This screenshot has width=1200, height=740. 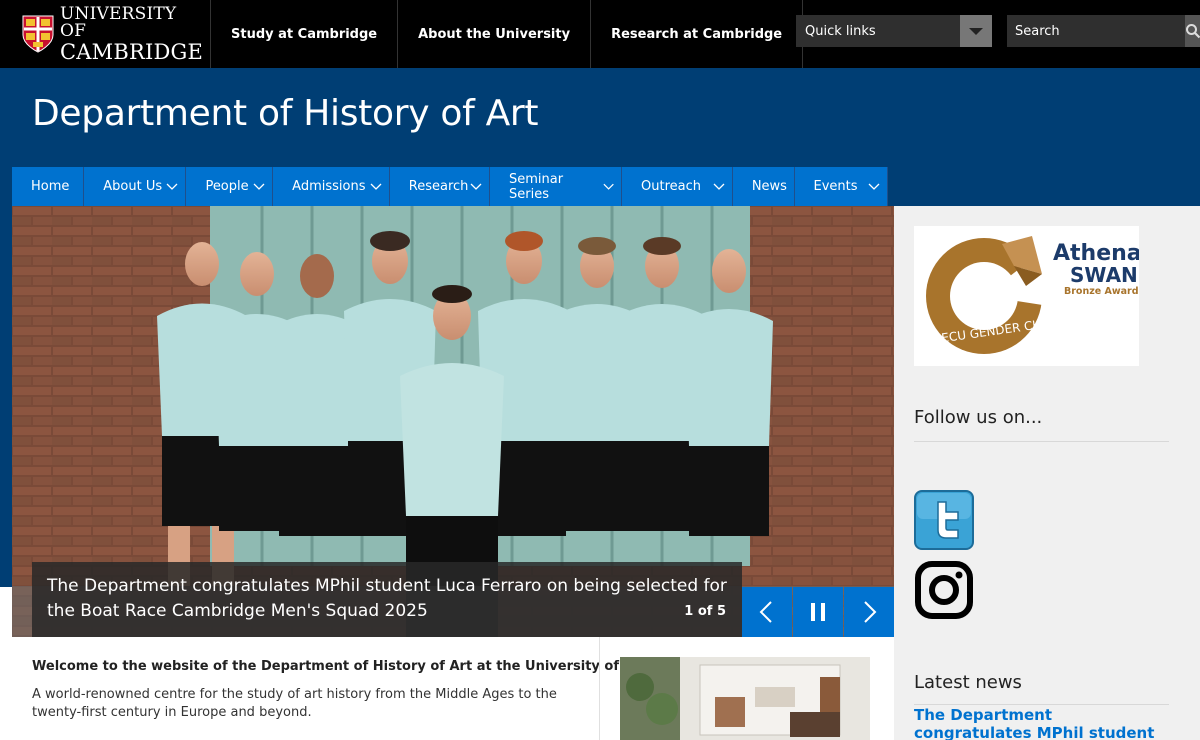 I want to click on twitter-icon, so click(x=944, y=520).